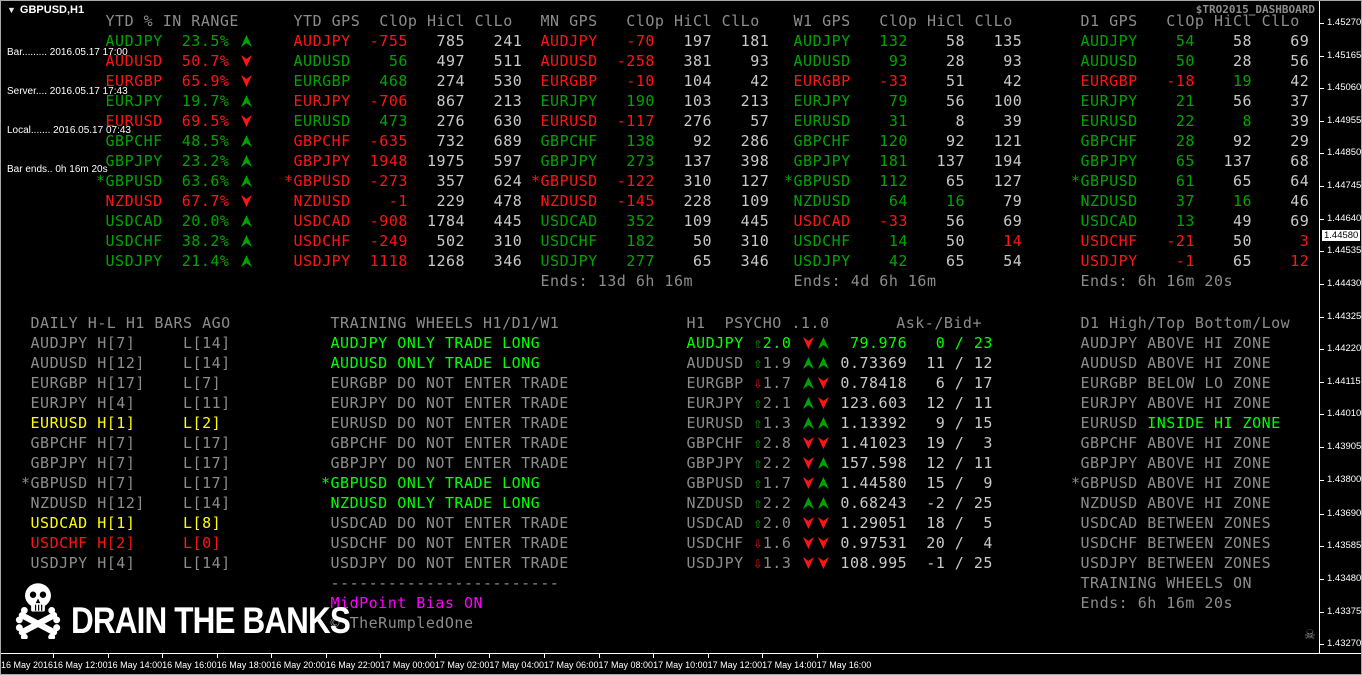 This screenshot has width=1362, height=675. I want to click on text-row: USDCHF 14 50 14, so click(903, 241).